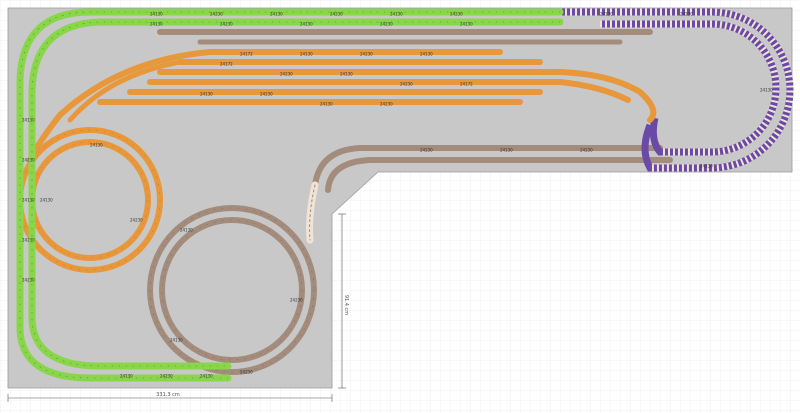  What do you see at coordinates (346, 305) in the screenshot?
I see `height-dimension-label: 91.4 cm` at bounding box center [346, 305].